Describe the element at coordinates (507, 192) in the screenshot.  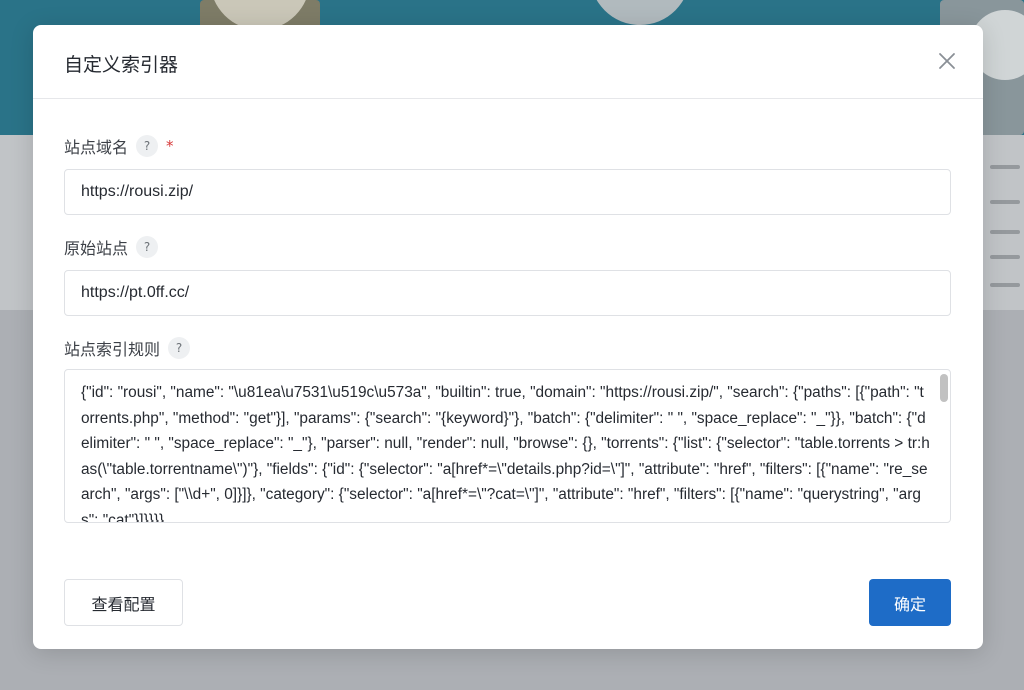
I see `domain-input` at that location.